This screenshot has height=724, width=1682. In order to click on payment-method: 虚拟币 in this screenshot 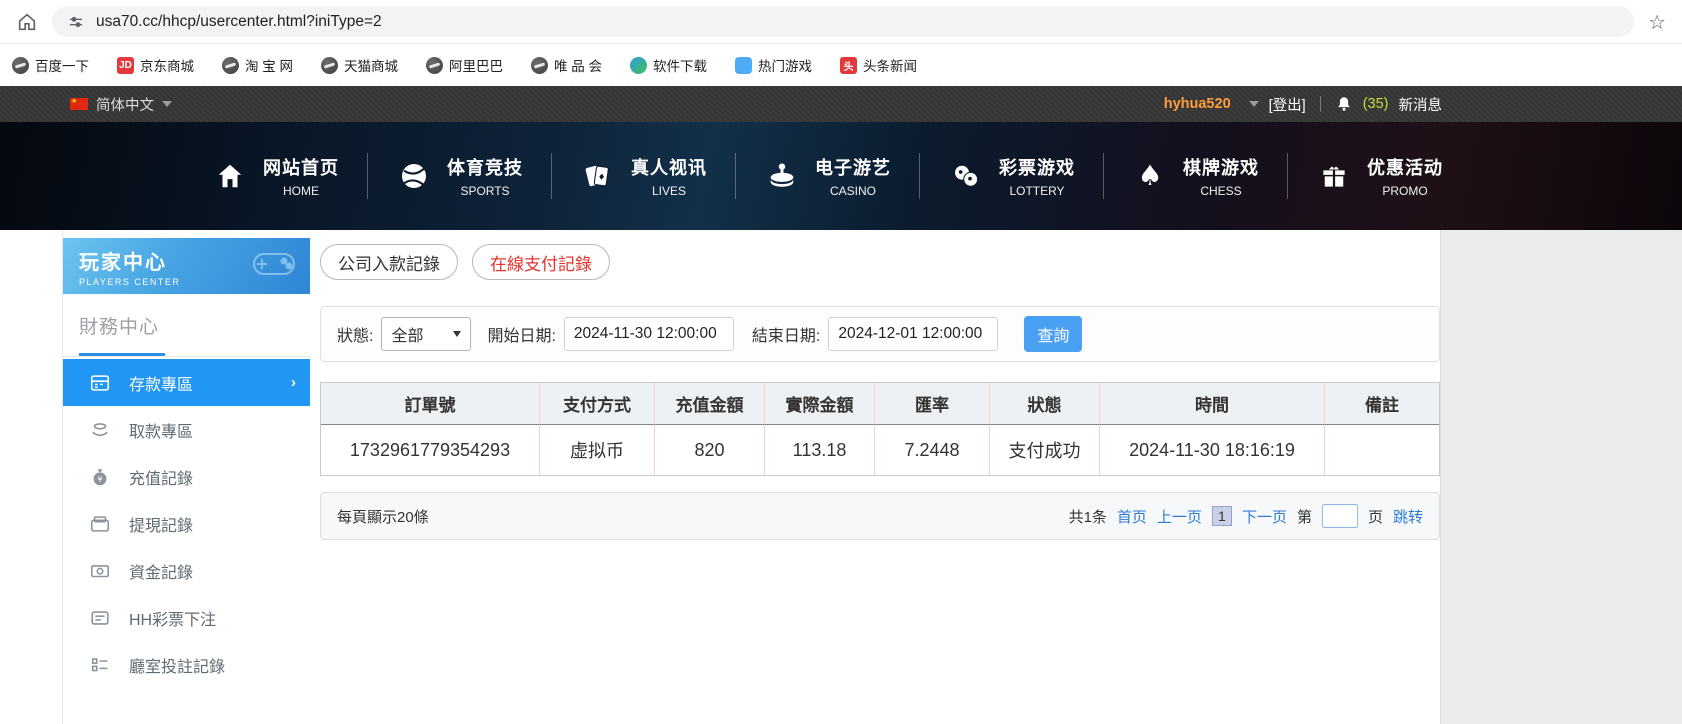, I will do `click(597, 450)`.